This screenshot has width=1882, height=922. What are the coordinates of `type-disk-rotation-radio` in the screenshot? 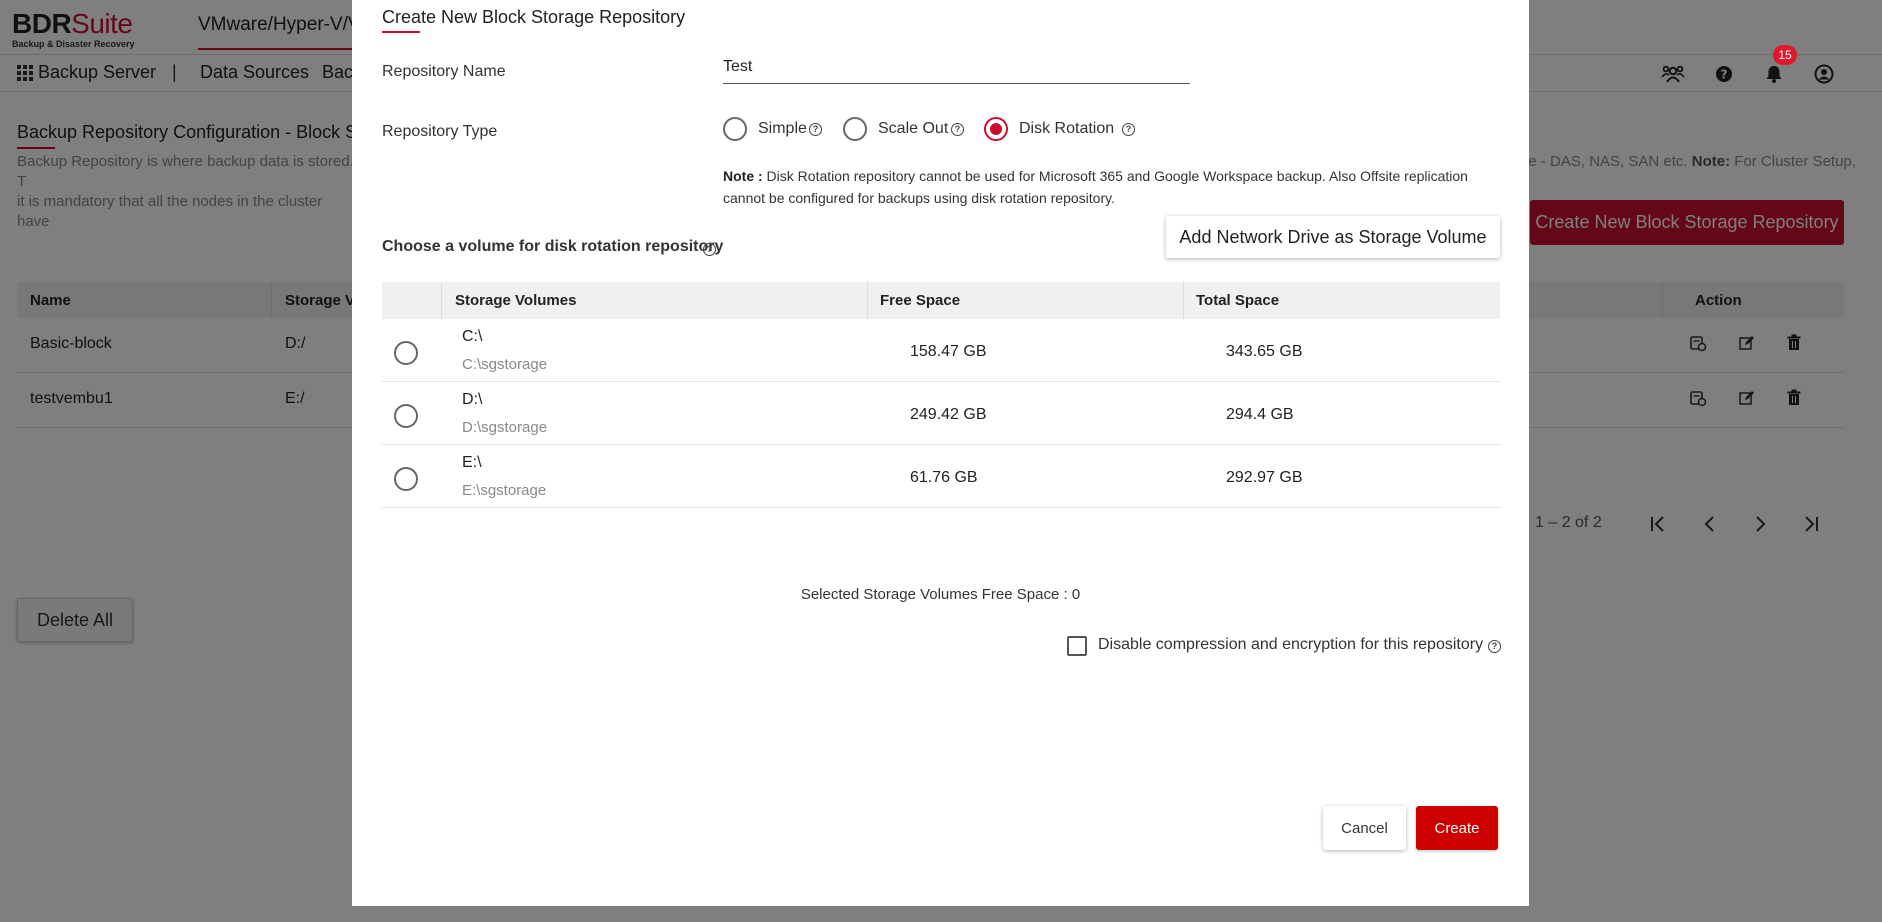 It's located at (996, 129).